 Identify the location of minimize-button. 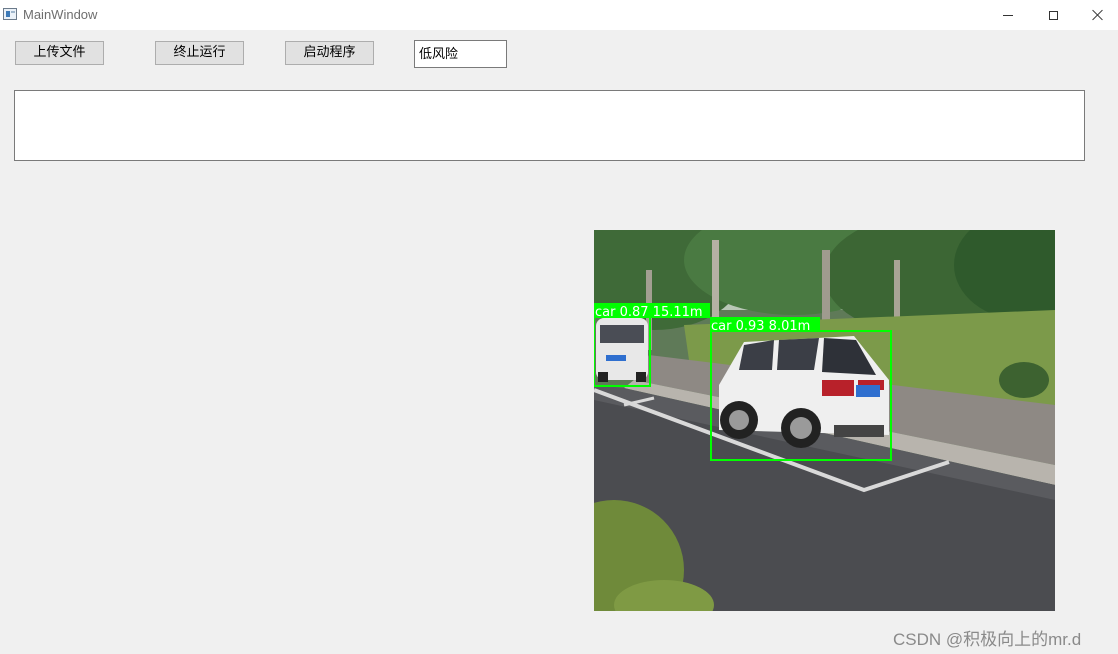
(1008, 15).